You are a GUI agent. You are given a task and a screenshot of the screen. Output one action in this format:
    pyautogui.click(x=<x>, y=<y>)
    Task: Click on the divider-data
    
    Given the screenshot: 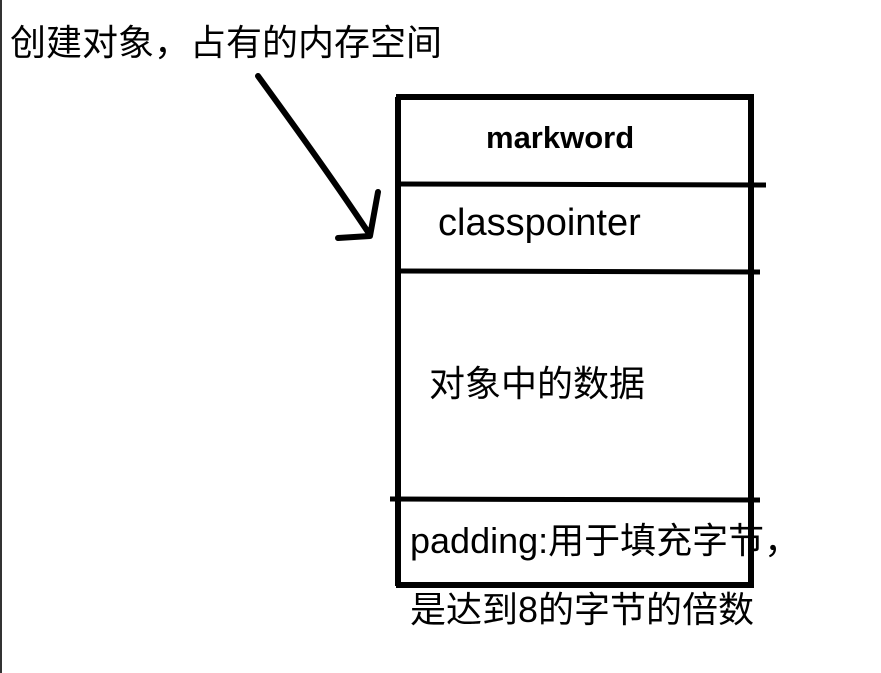 What is the action you would take?
    pyautogui.click(x=575, y=499)
    